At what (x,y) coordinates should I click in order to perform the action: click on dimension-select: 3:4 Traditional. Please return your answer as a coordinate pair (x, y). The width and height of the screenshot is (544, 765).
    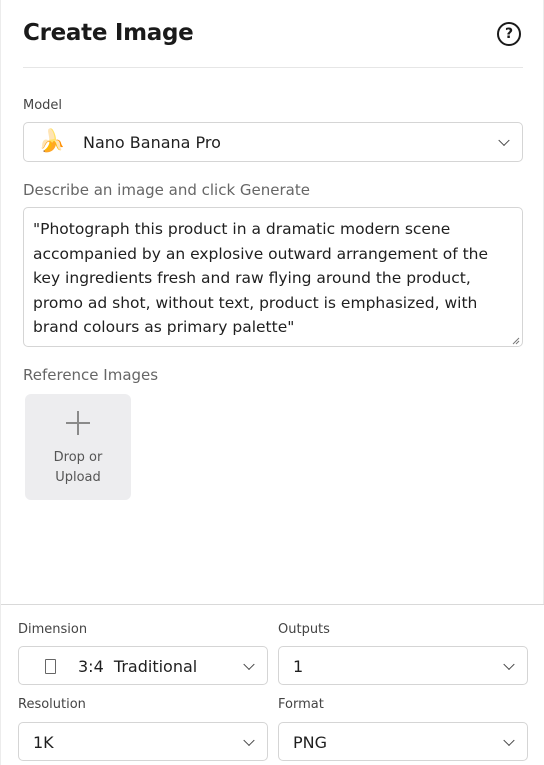
    Looking at the image, I should click on (143, 665).